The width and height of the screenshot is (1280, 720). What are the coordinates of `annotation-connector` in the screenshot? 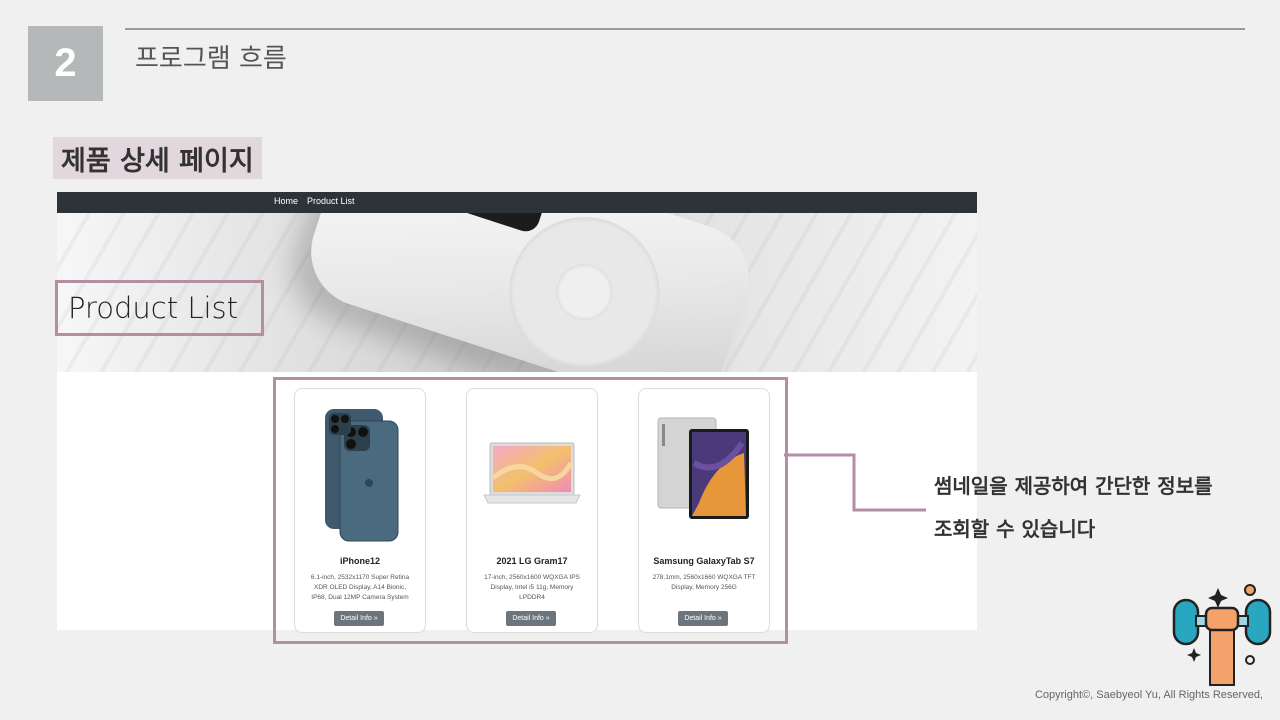 It's located at (855, 482).